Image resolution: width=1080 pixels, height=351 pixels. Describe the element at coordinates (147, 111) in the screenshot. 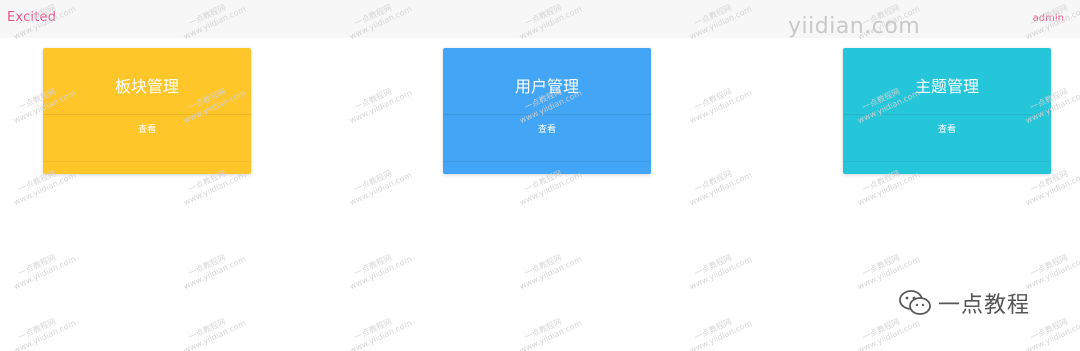

I see `card-board-management: 板块管理 查看` at that location.